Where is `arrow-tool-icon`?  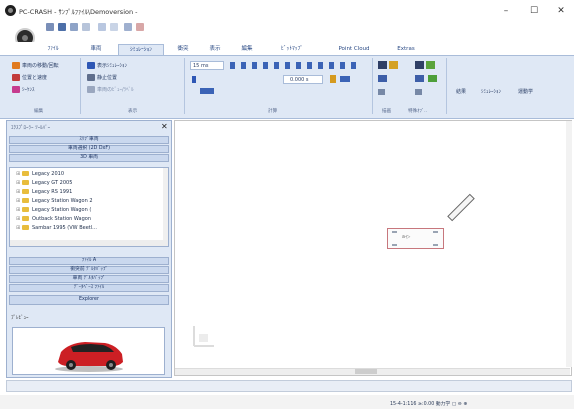 arrow-tool-icon is located at coordinates (382, 65).